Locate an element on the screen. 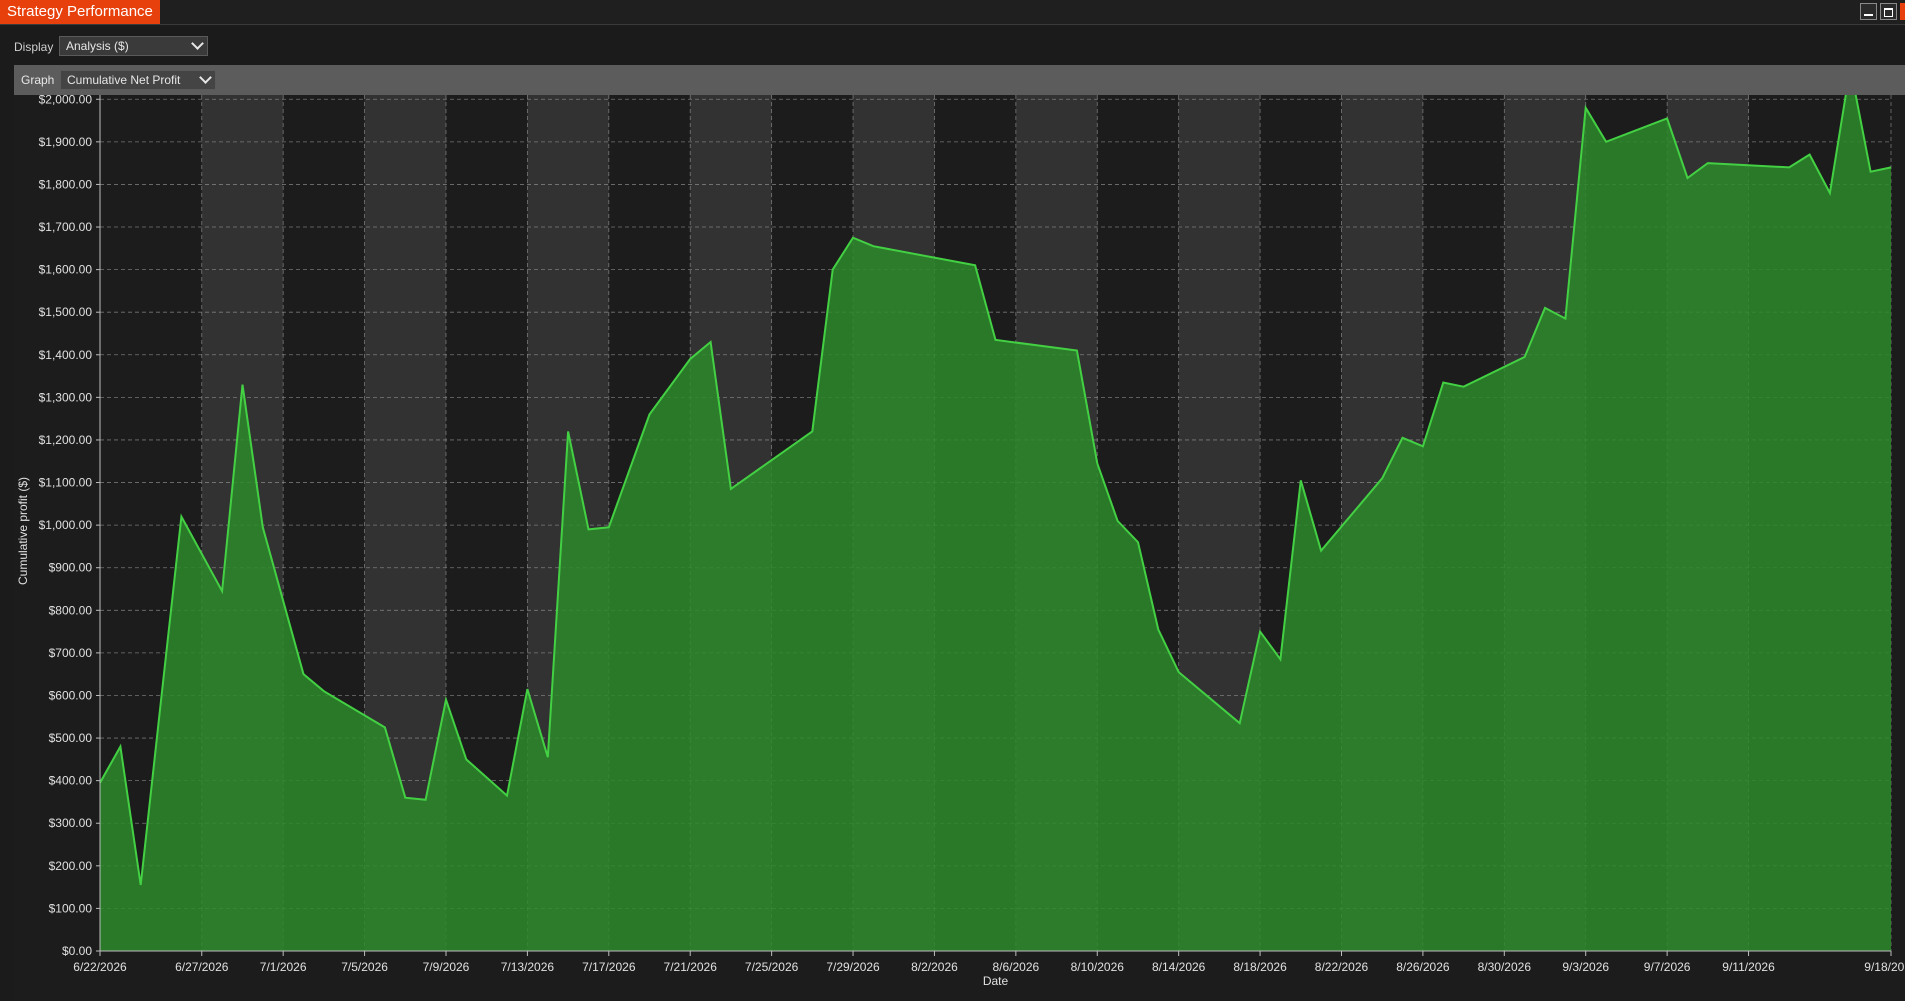  y-tick-label: $300.00 is located at coordinates (71, 823).